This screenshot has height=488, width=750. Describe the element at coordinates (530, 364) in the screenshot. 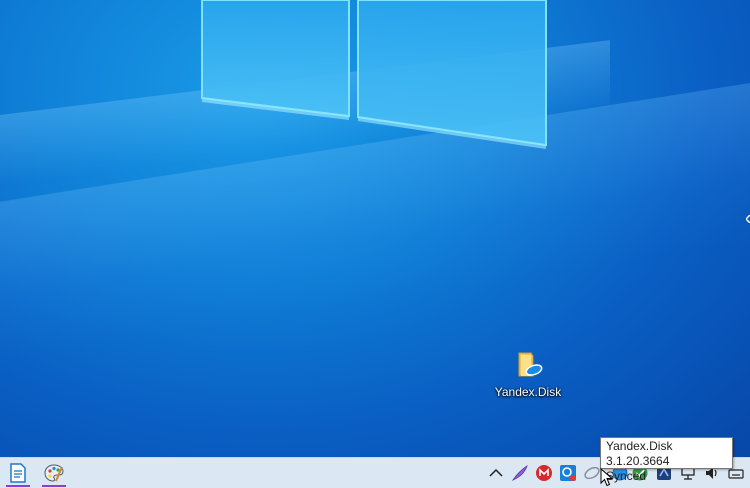

I see `yandex-disk-folder-icon` at that location.